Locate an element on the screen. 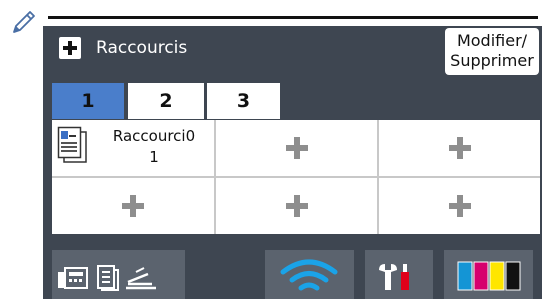 Image resolution: width=542 pixels, height=299 pixels. shortcut-slot-1: Raccourci0 1 is located at coordinates (133, 148).